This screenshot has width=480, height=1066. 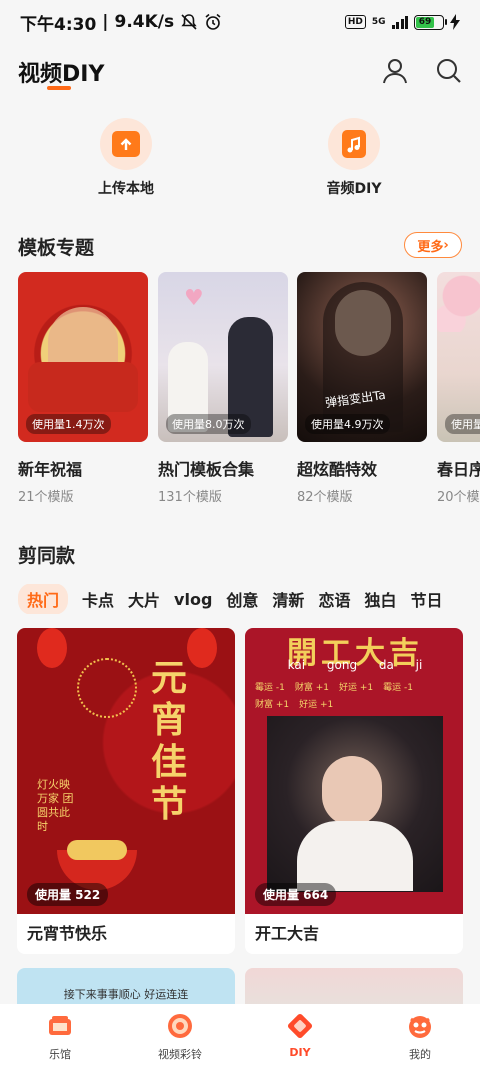 What do you see at coordinates (55, 805) in the screenshot?
I see `poster-subtitle: 灯火映万家 团圆共此时` at bounding box center [55, 805].